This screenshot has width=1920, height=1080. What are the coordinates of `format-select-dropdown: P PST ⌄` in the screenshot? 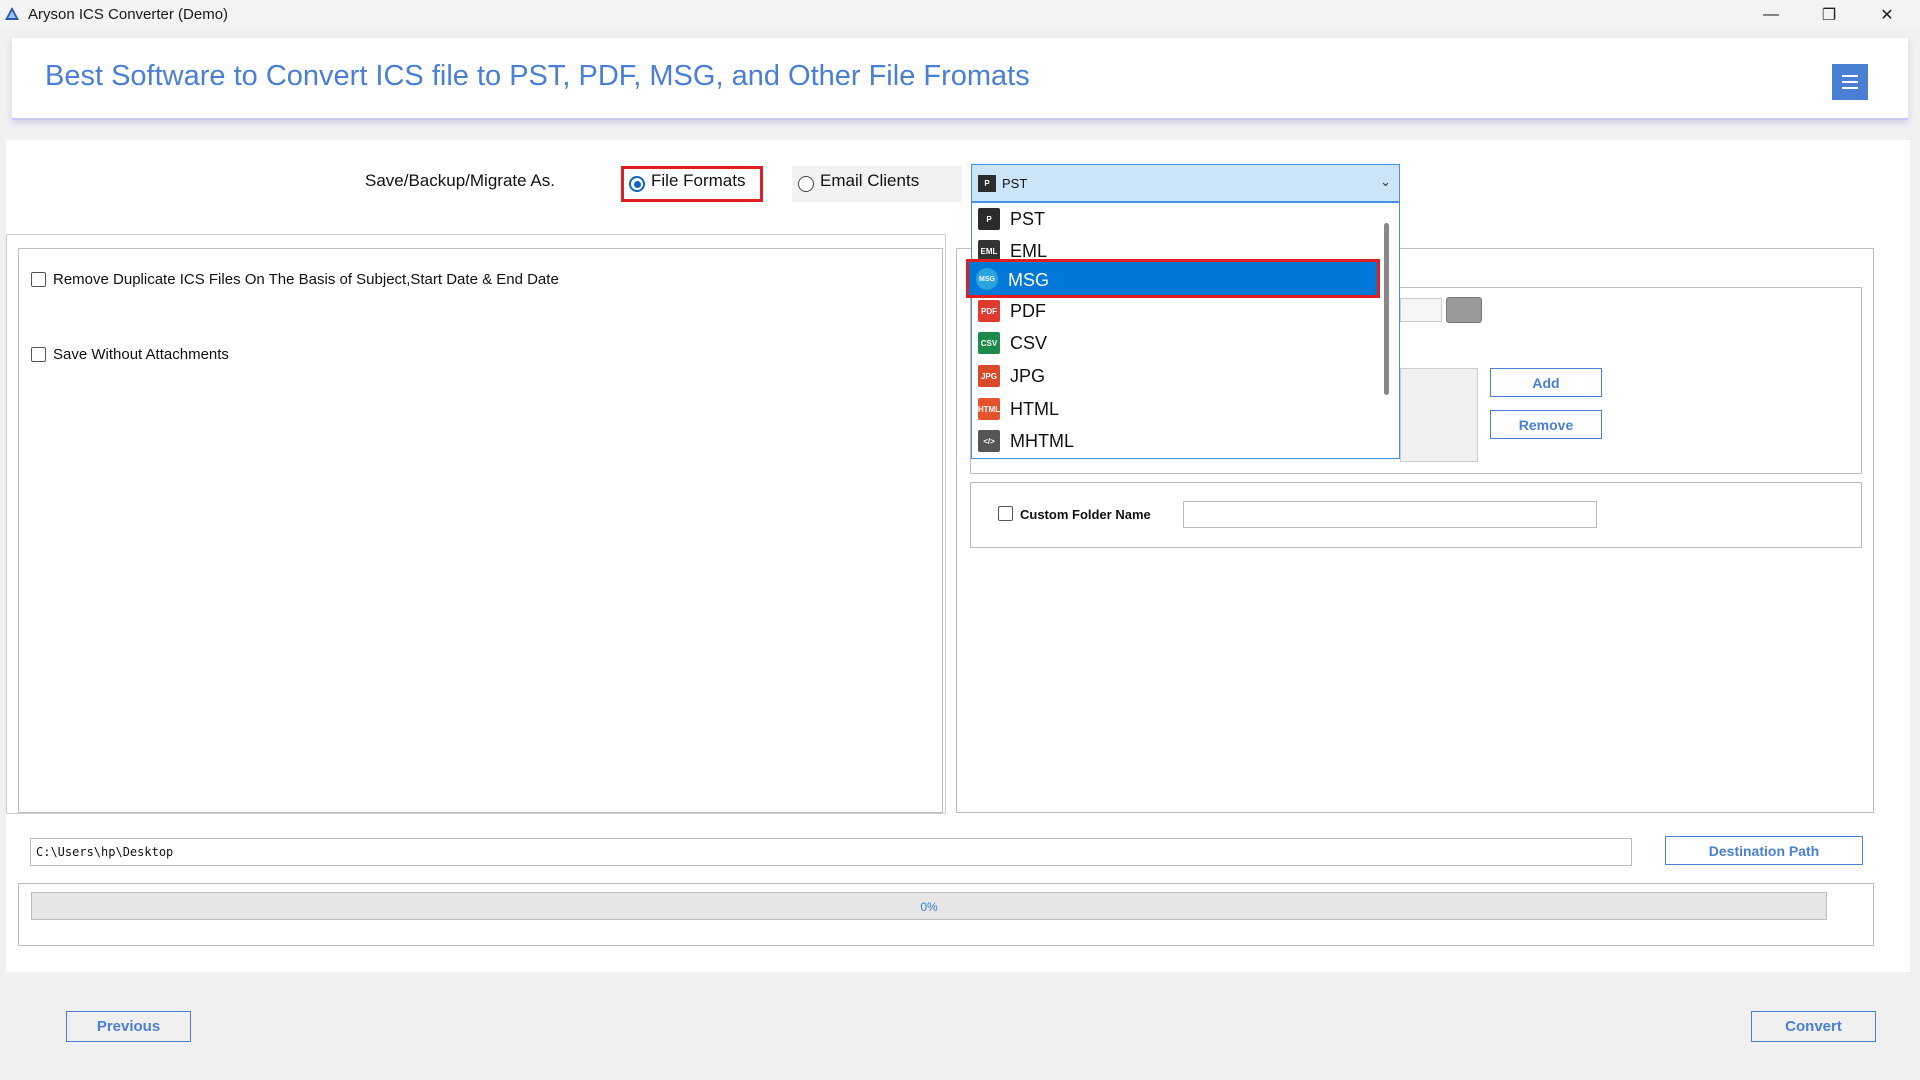 It's located at (1185, 183).